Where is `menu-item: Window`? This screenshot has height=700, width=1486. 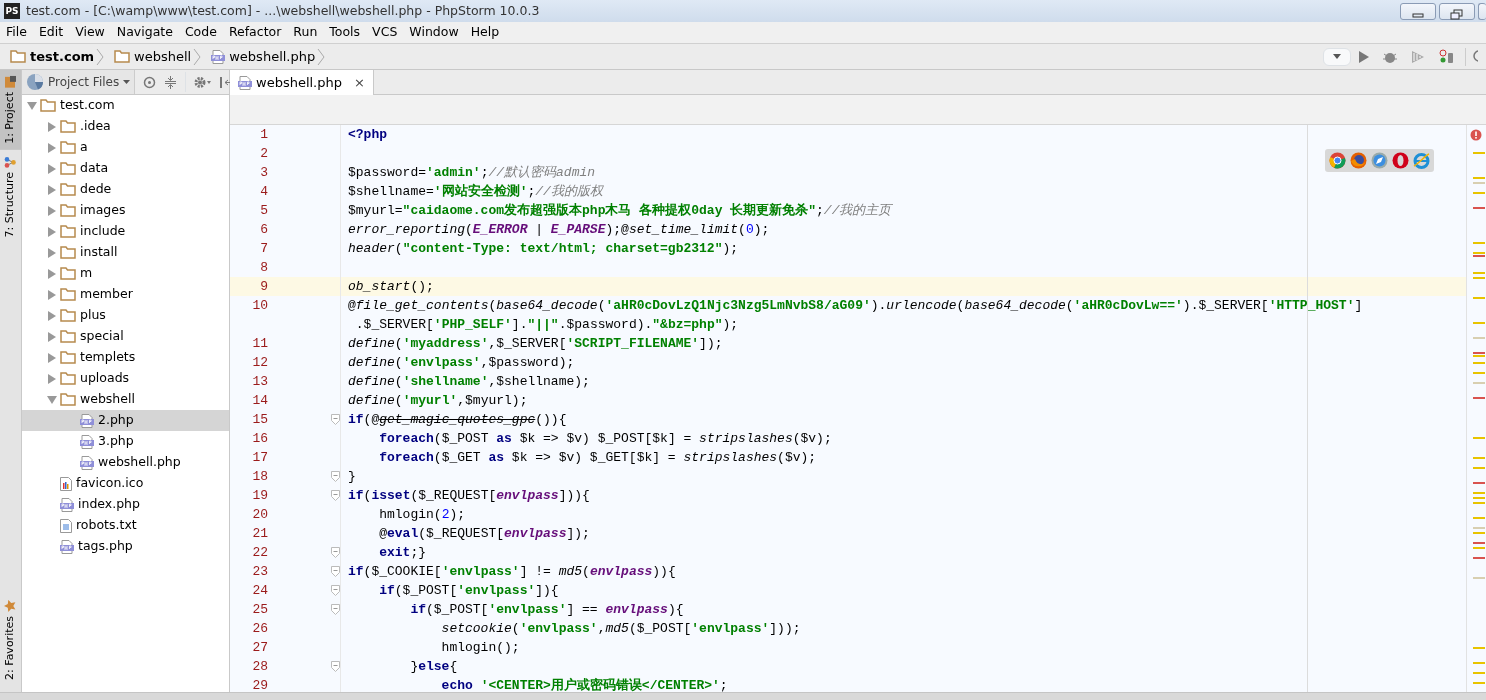 menu-item: Window is located at coordinates (434, 32).